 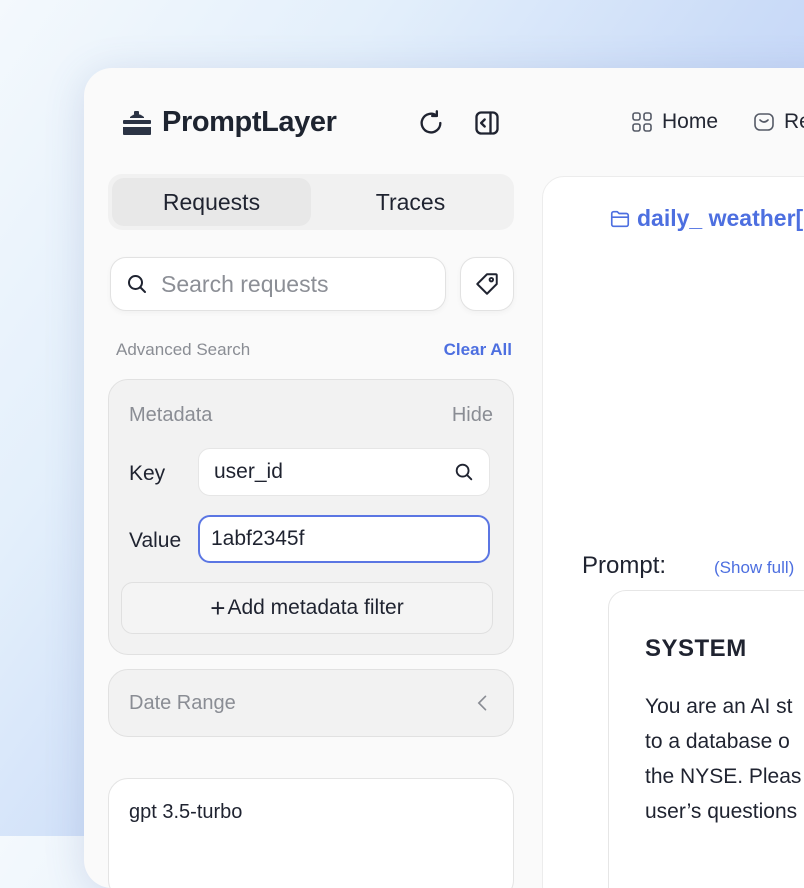 I want to click on tag-filter-button, so click(x=487, y=284).